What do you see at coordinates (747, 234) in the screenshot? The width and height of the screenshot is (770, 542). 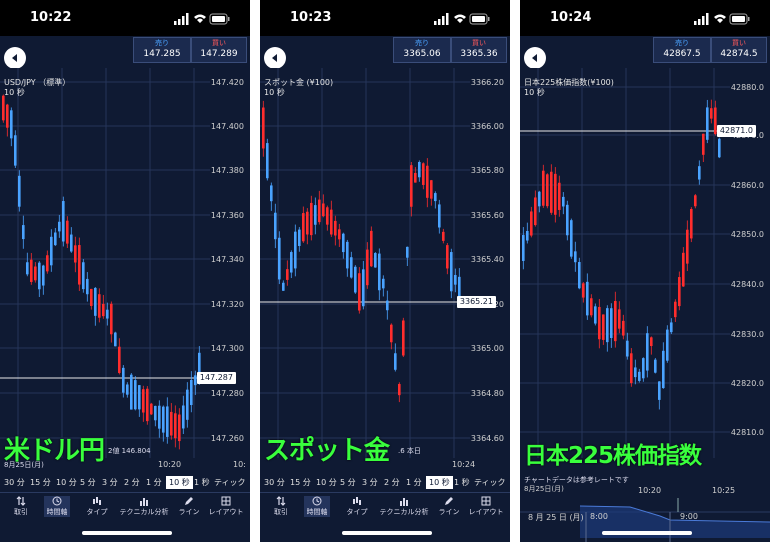 I see `y-tick: 42850.0` at bounding box center [747, 234].